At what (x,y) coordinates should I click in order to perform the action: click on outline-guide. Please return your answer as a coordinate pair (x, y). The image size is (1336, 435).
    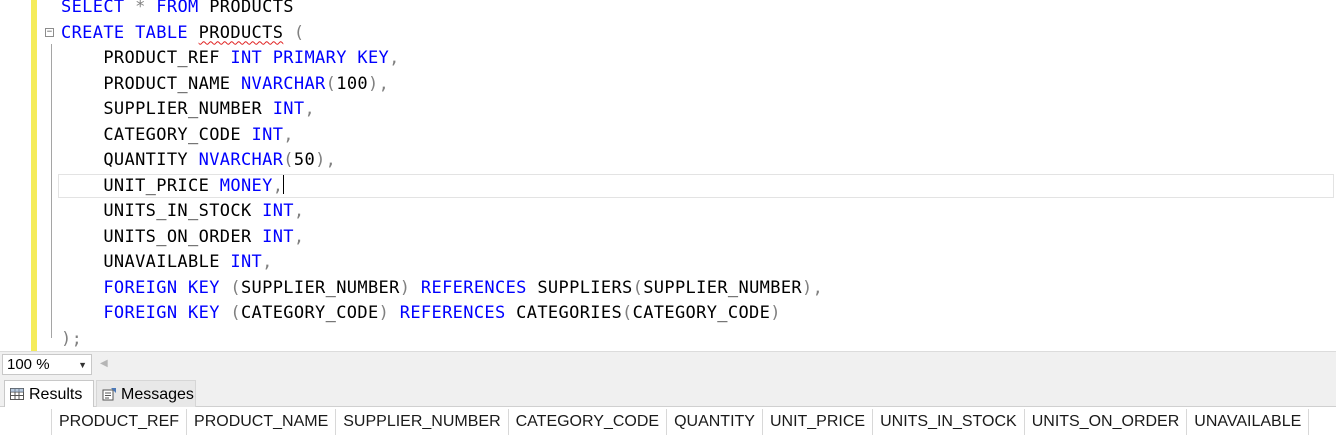
    Looking at the image, I should click on (51, 191).